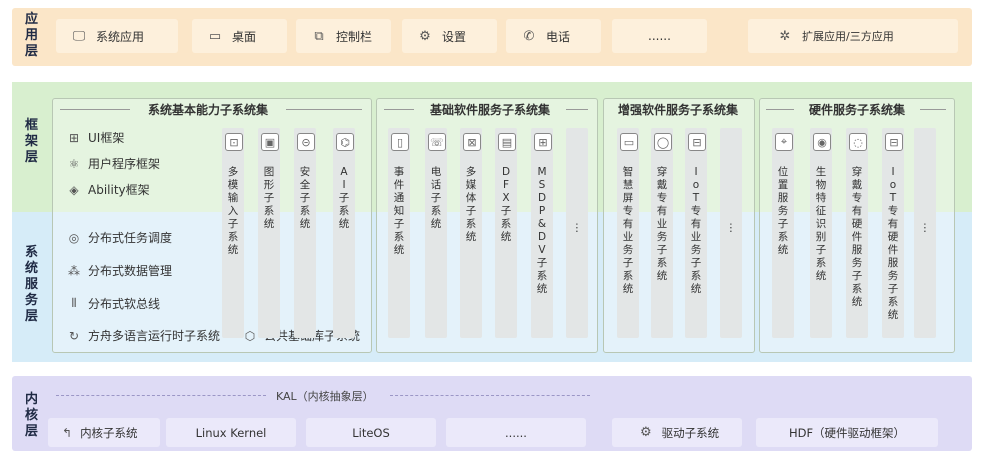 The image size is (983, 451). Describe the element at coordinates (269, 198) in the screenshot. I see `subsystem-column-label: 图形子系统` at that location.